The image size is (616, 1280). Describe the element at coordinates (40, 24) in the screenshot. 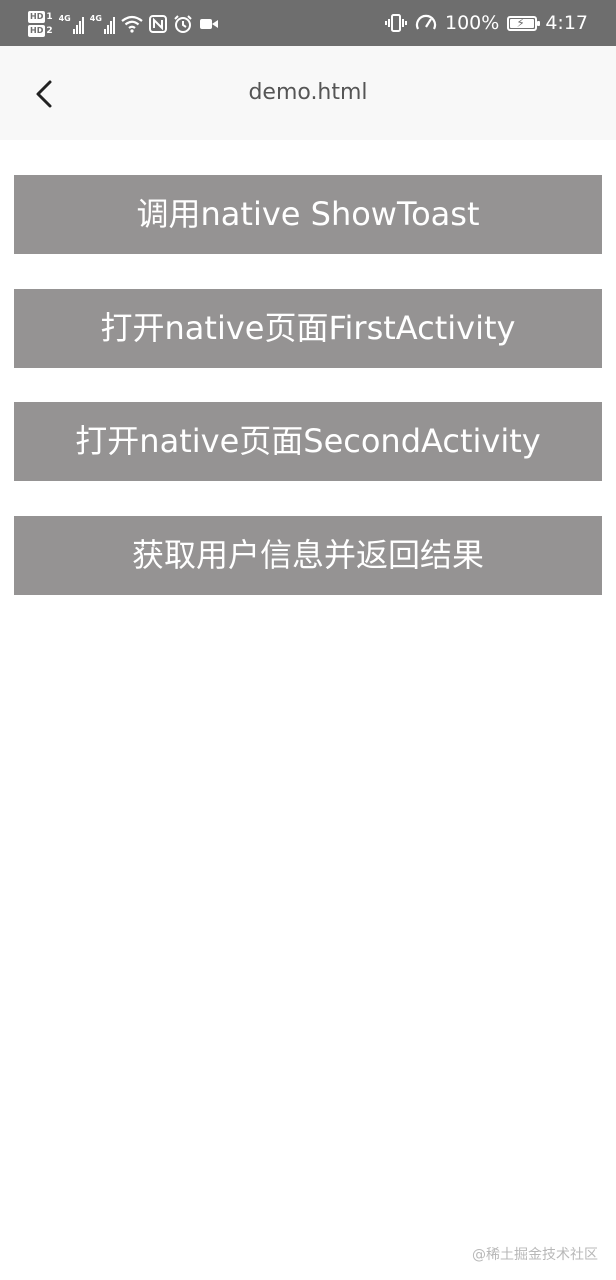

I see `hd-indicators: HD 1 HD 2` at that location.